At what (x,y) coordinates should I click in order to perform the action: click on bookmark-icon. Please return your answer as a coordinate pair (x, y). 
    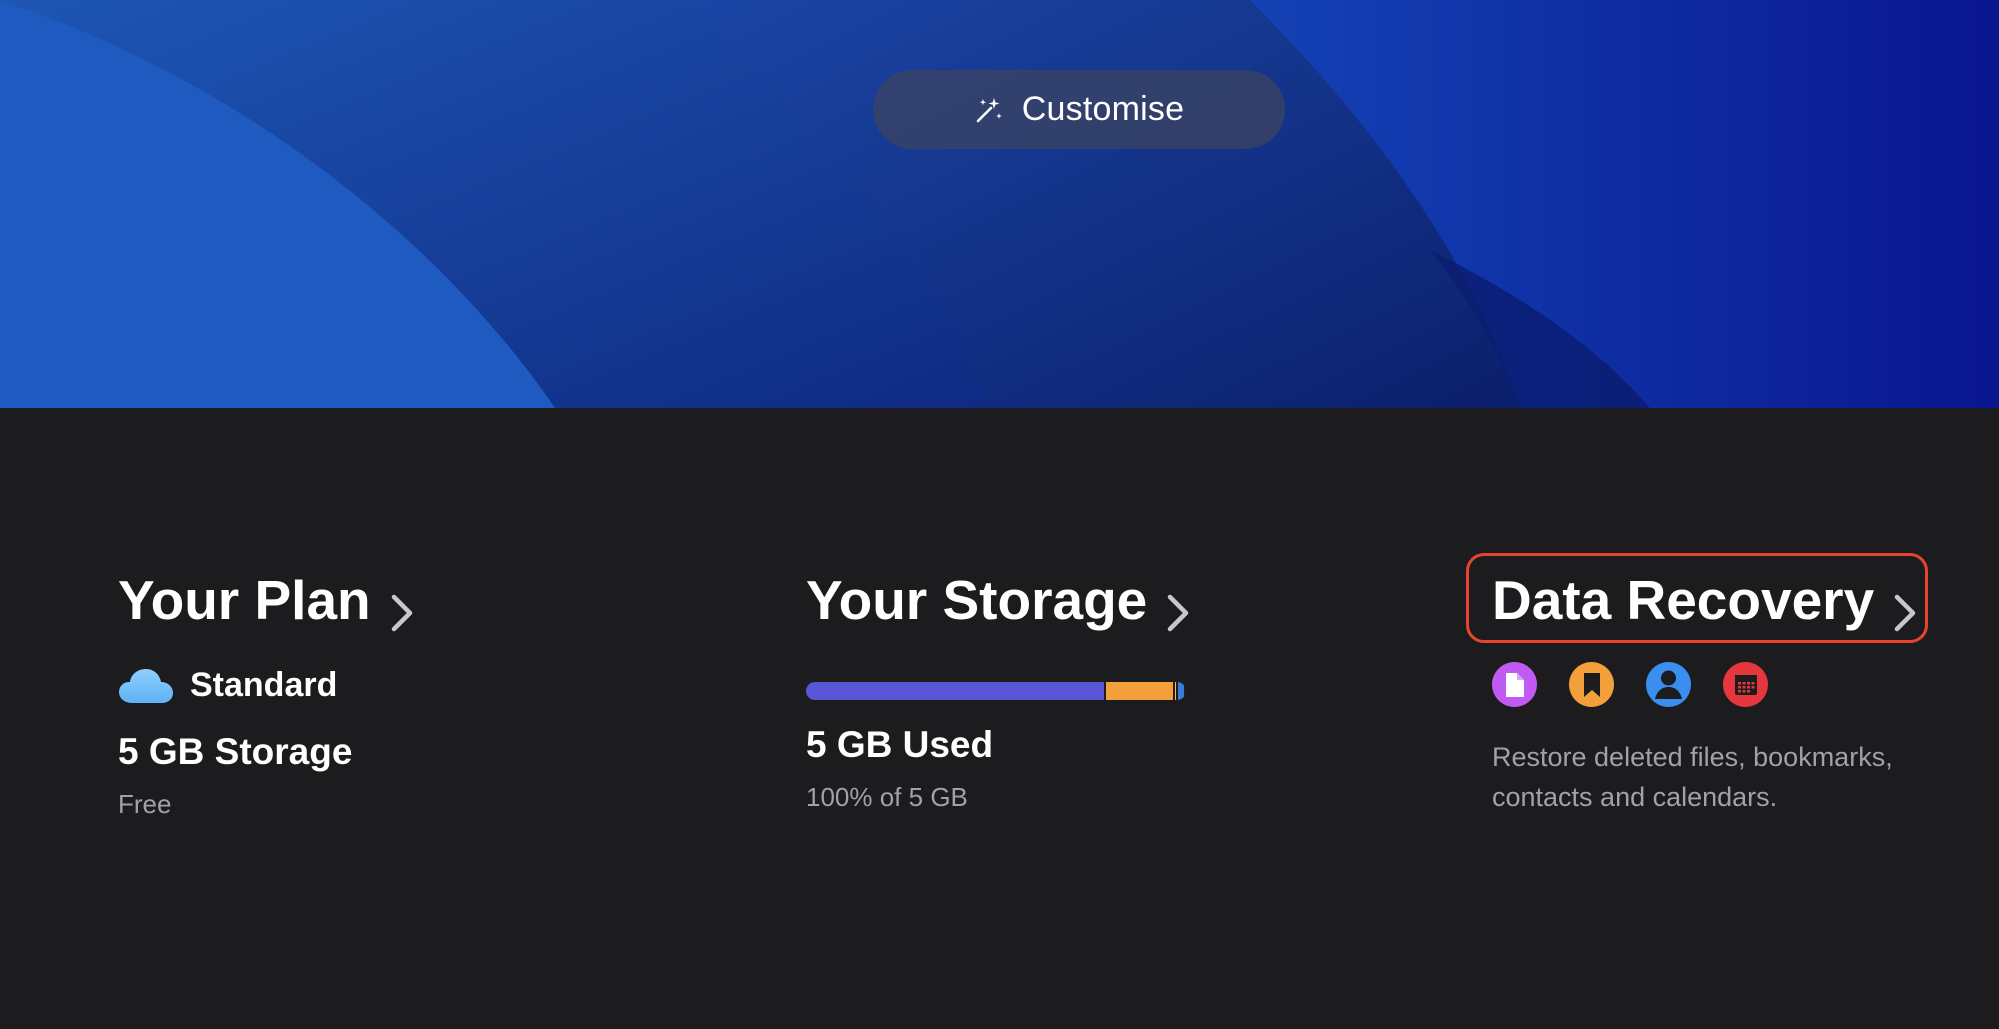
    Looking at the image, I should click on (1591, 684).